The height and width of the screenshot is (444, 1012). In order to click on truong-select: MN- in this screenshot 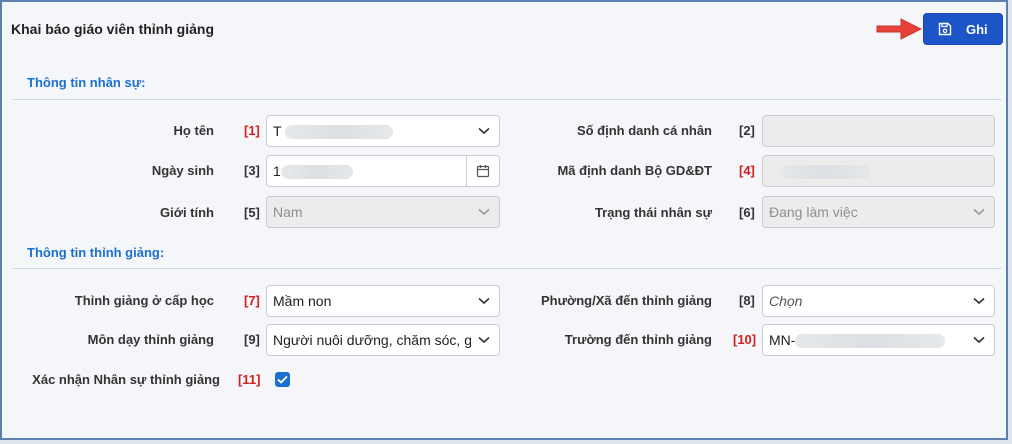, I will do `click(878, 340)`.